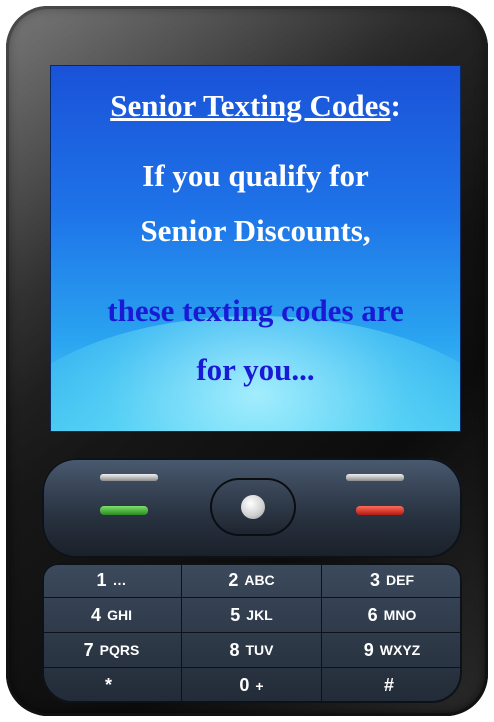 Image resolution: width=494 pixels, height=722 pixels. I want to click on key-star: *, so click(112, 685).